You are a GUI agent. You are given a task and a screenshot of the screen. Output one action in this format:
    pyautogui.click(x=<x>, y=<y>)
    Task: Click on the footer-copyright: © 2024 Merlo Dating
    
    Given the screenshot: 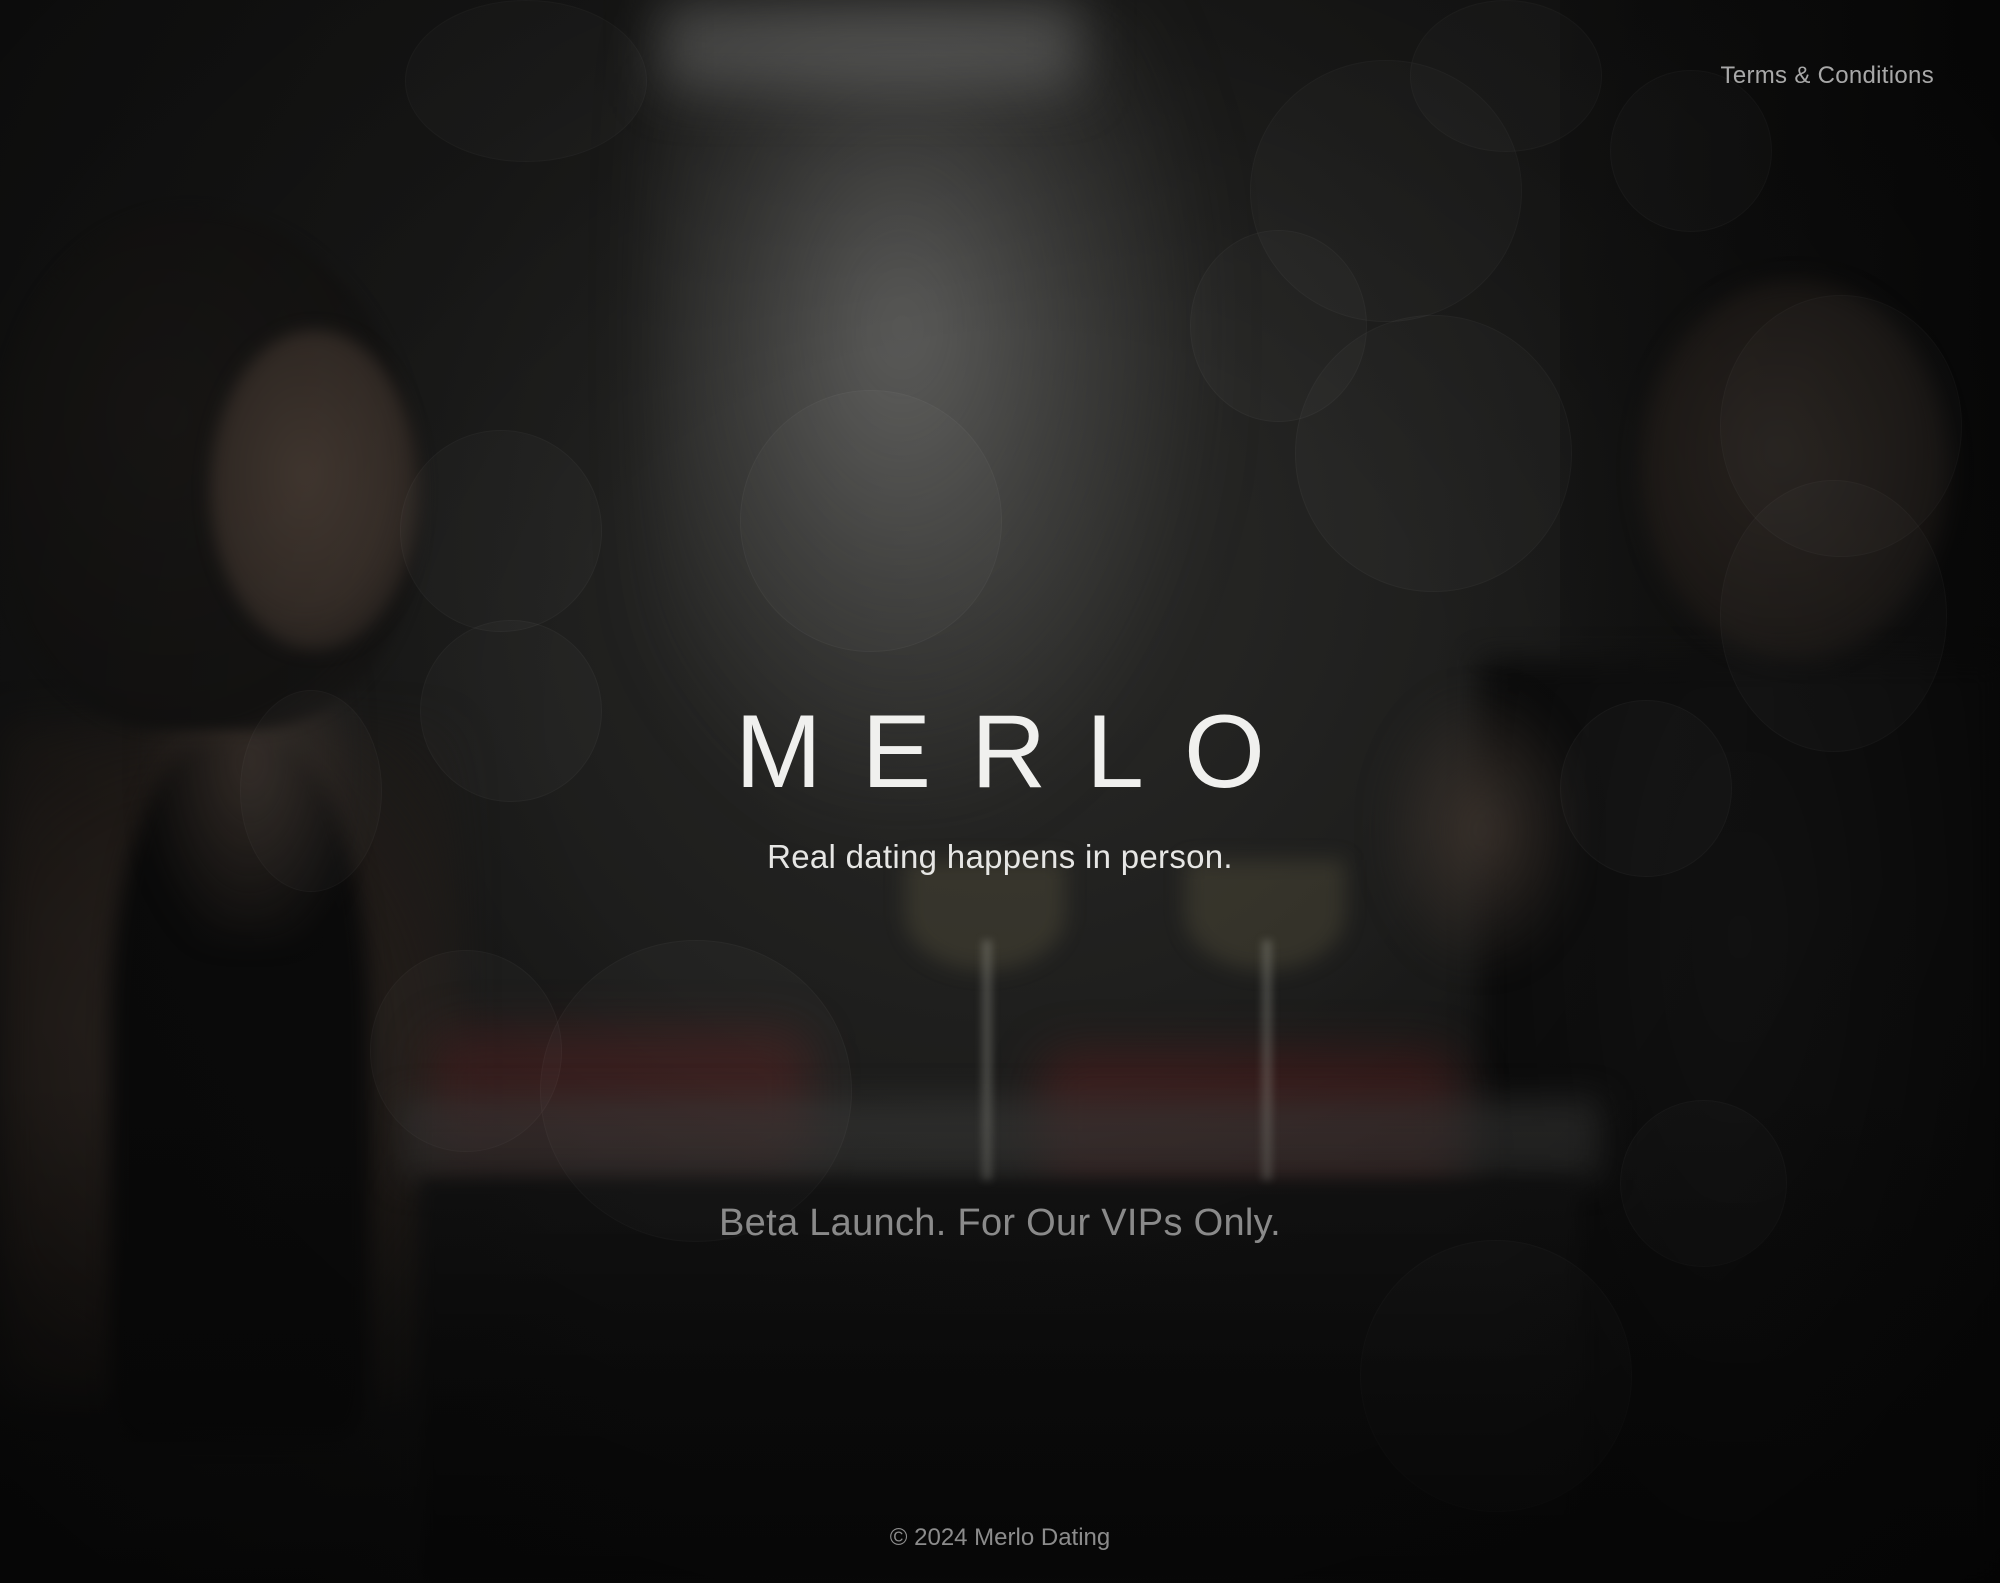 What is the action you would take?
    pyautogui.click(x=1000, y=1537)
    